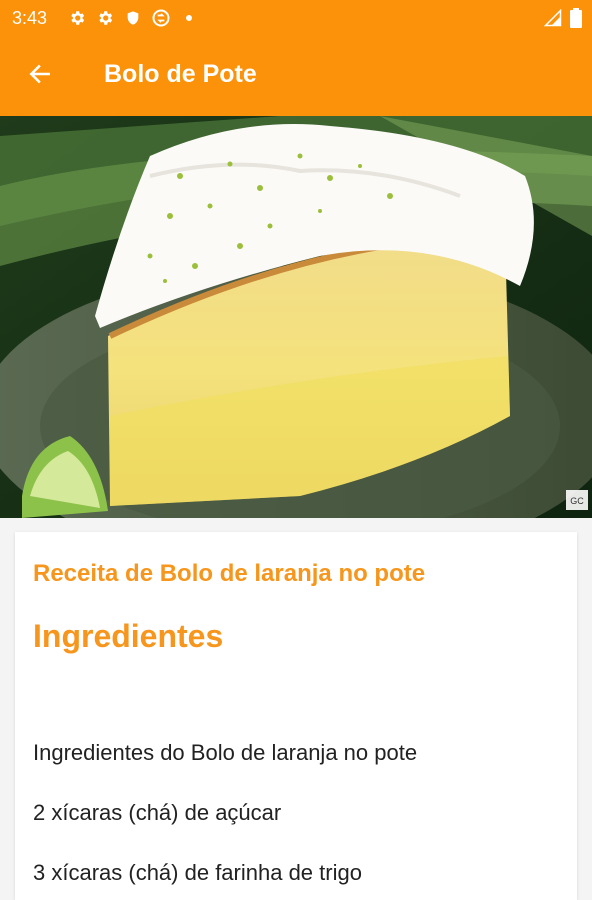  Describe the element at coordinates (197, 872) in the screenshot. I see `ingredient-item: 3 xícaras (chá) de farinha de trigo` at that location.